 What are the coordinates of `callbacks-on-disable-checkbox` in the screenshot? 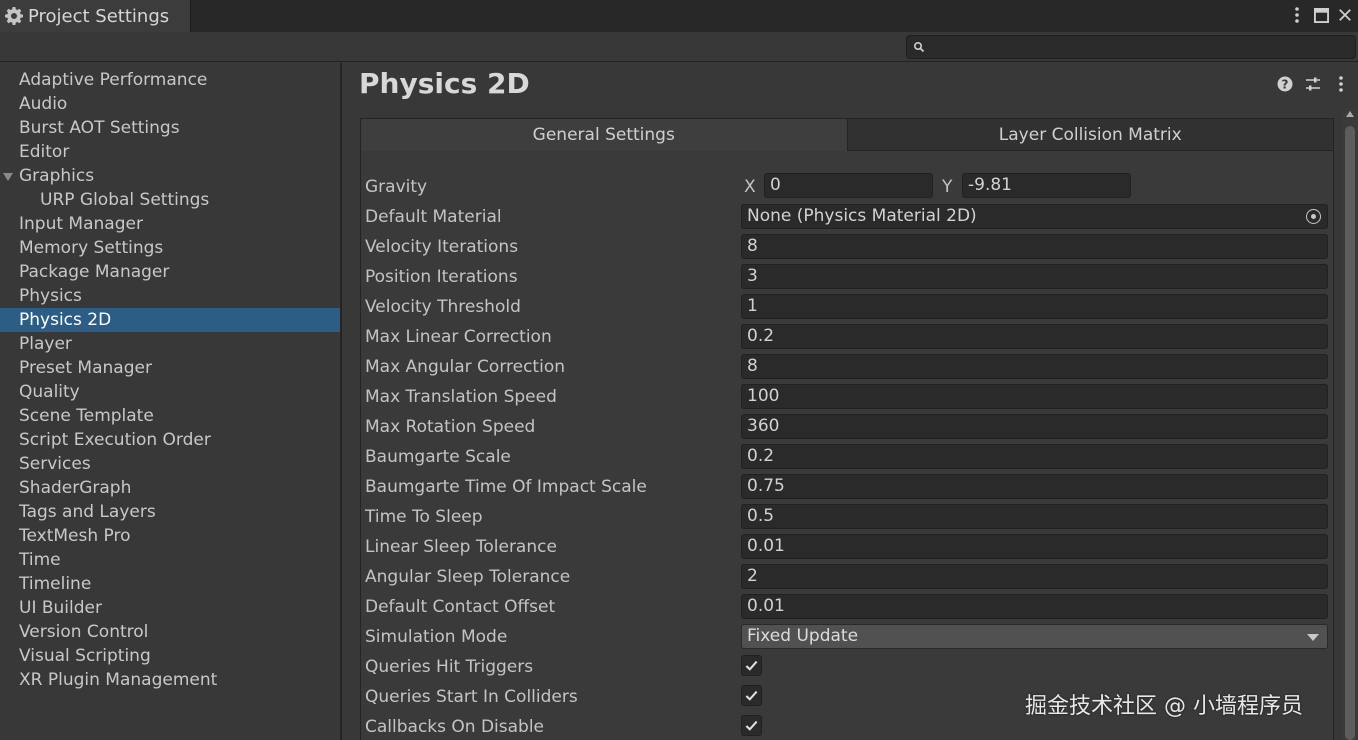 It's located at (751, 725).